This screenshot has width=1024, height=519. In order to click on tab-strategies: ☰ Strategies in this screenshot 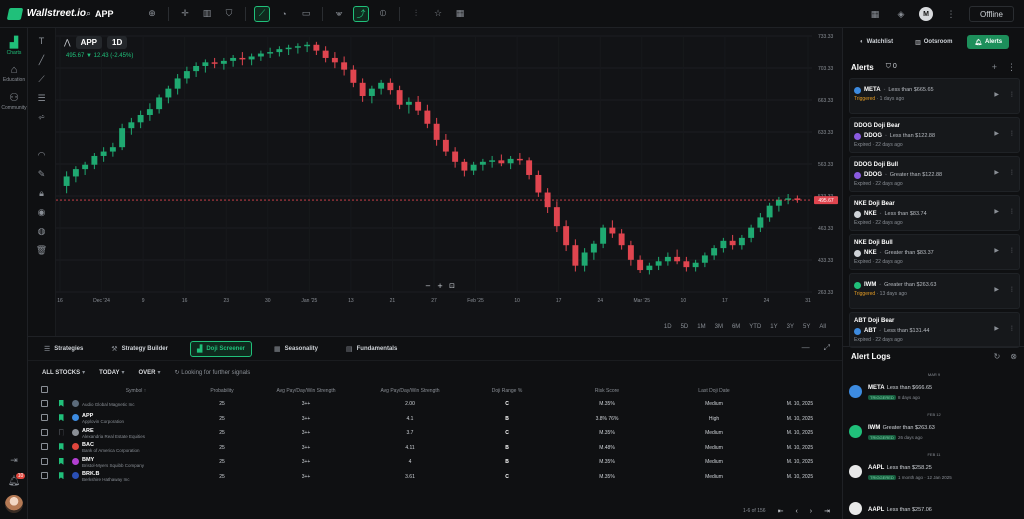, I will do `click(63, 349)`.